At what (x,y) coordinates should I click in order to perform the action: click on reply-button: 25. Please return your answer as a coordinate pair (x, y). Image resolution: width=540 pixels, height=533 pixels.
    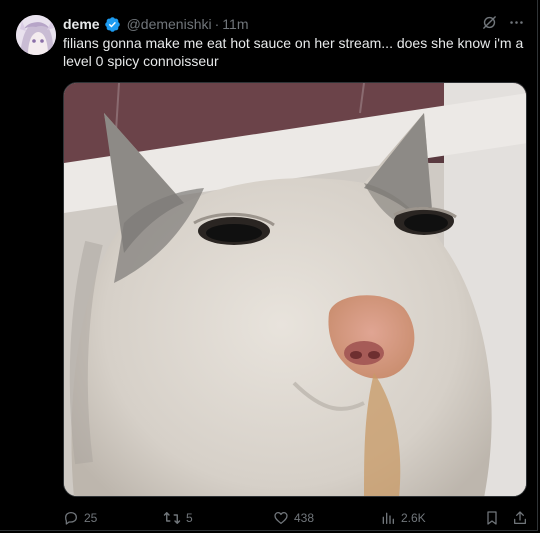
    Looking at the image, I should click on (80, 518).